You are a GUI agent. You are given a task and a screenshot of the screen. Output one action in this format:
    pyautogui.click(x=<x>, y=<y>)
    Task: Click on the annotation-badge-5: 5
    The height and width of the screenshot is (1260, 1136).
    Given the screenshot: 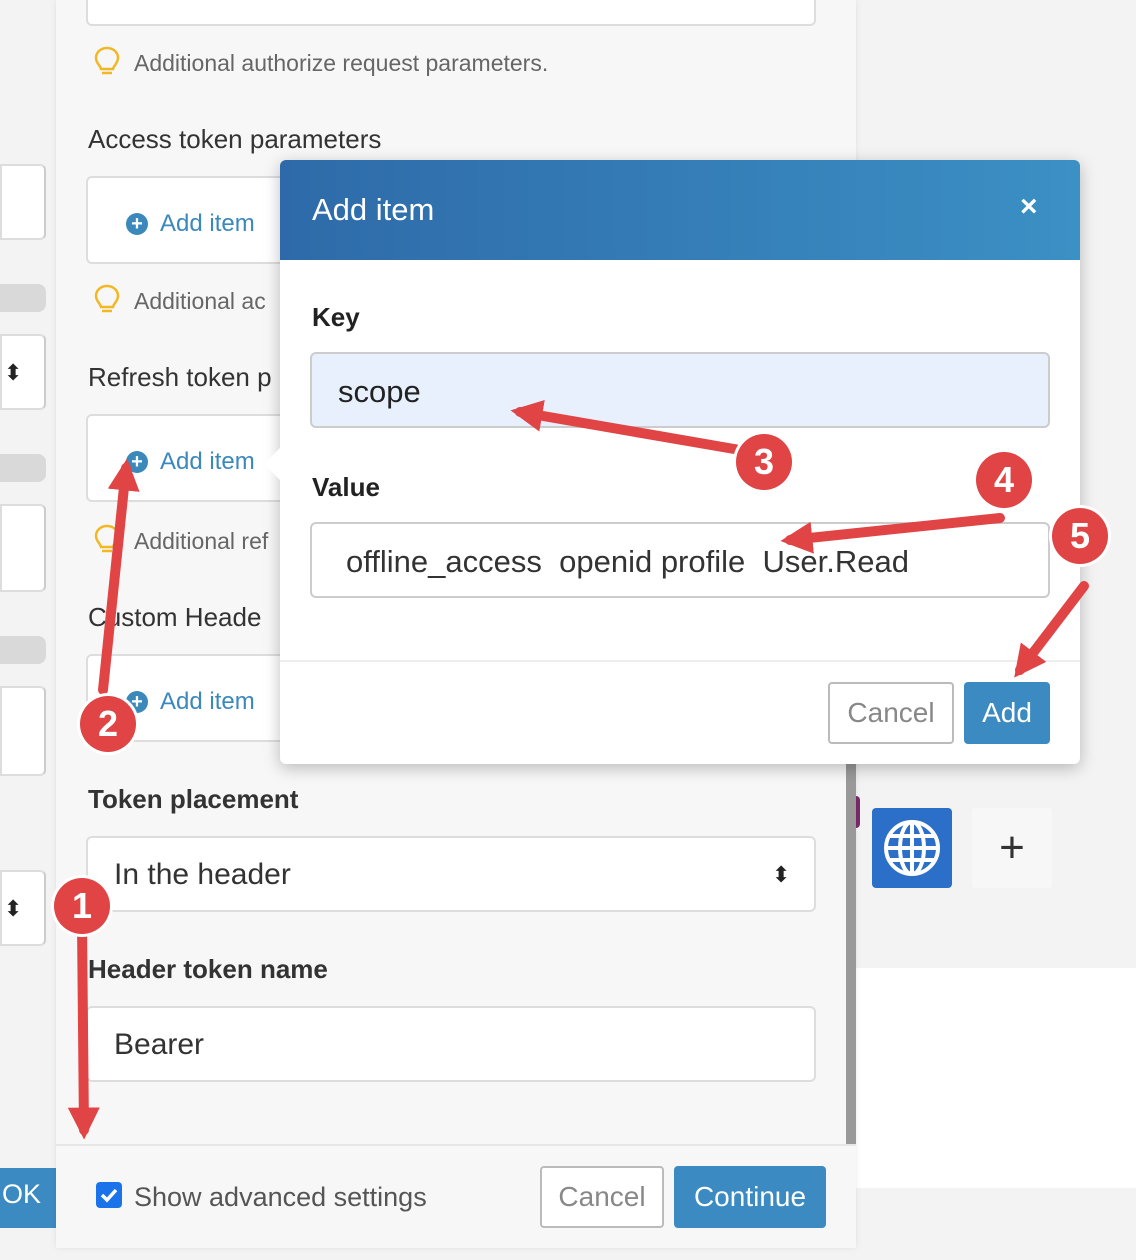 What is the action you would take?
    pyautogui.click(x=1080, y=536)
    